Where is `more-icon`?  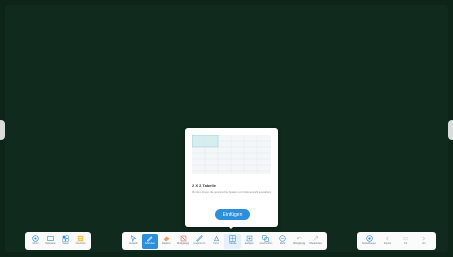
more-icon is located at coordinates (282, 238).